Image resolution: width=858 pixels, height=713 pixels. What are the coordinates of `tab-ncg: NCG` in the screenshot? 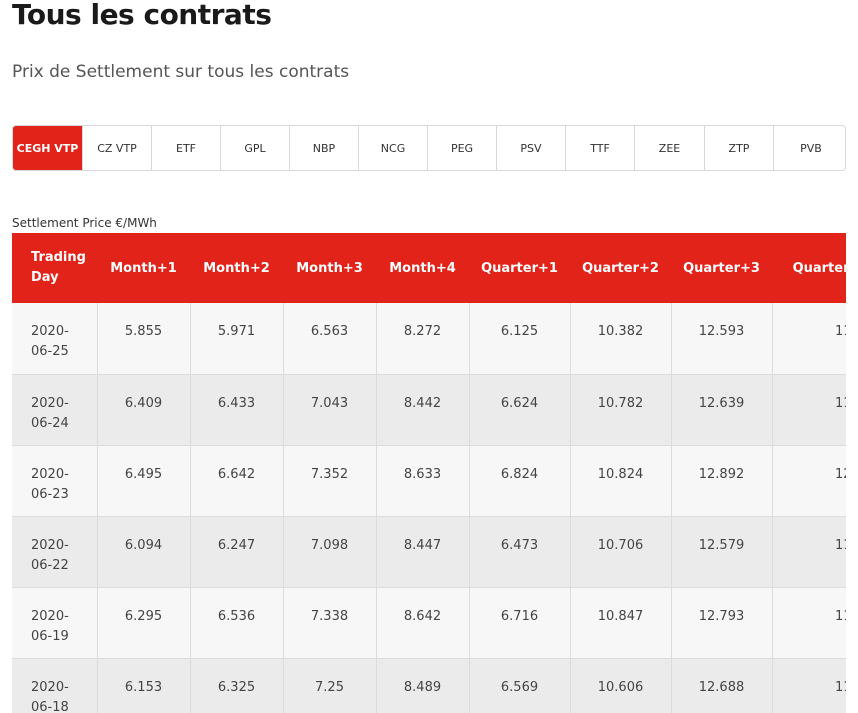 It's located at (393, 148).